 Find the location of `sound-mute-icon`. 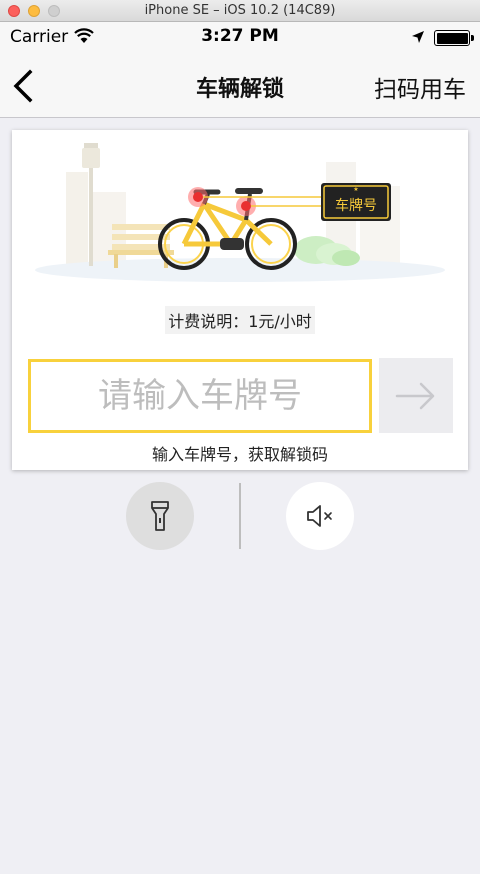

sound-mute-icon is located at coordinates (319, 516).